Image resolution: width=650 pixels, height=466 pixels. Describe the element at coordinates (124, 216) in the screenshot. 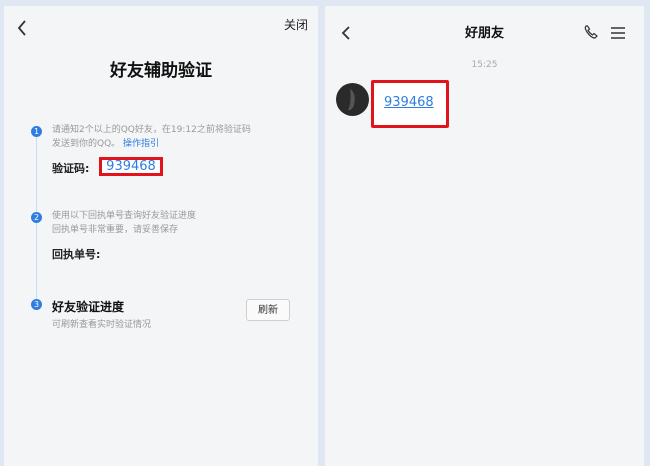

I see `step-2-text-line1: 使用以下回执单号查询好友验证进度` at that location.